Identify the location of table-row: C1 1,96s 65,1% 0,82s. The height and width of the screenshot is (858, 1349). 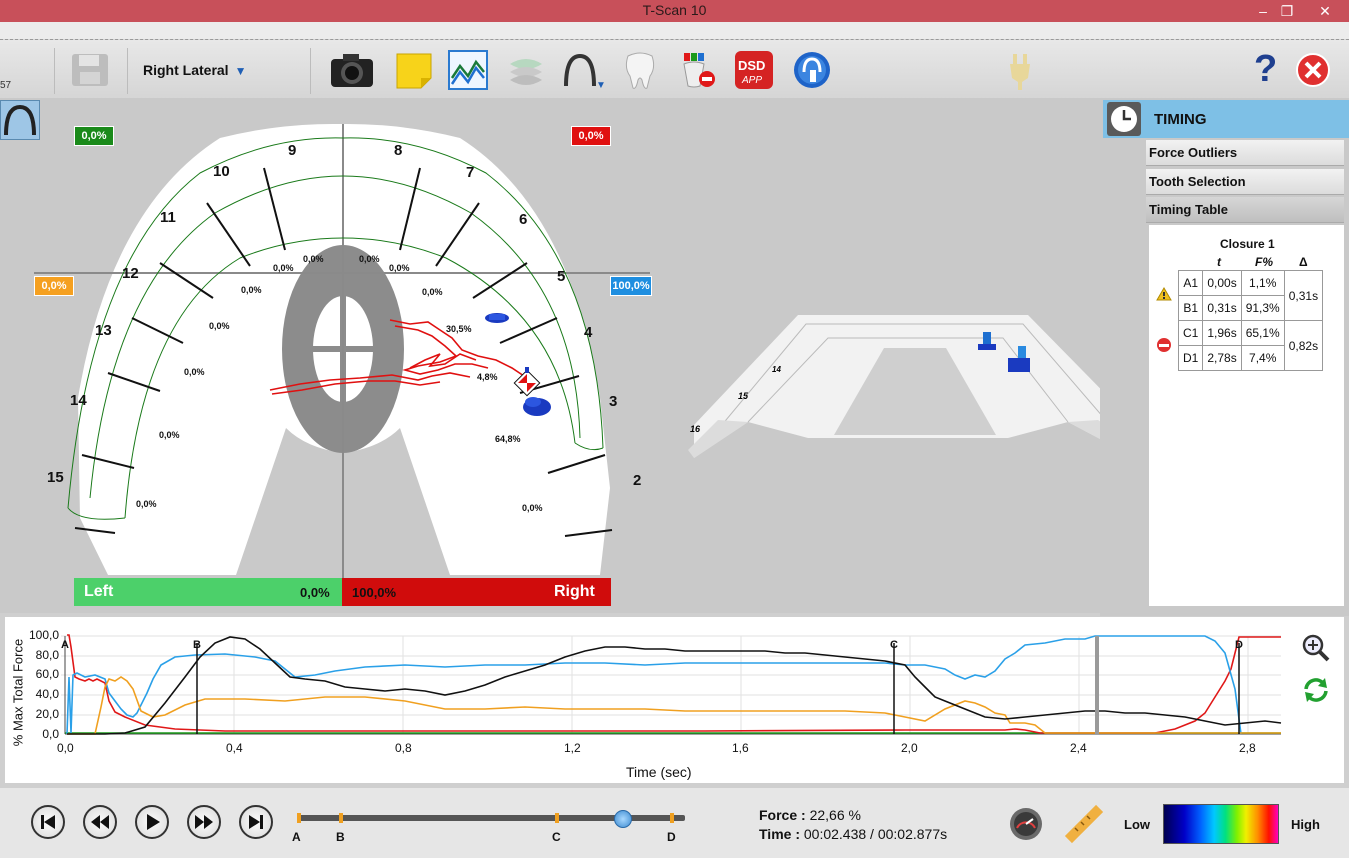
(1250, 345).